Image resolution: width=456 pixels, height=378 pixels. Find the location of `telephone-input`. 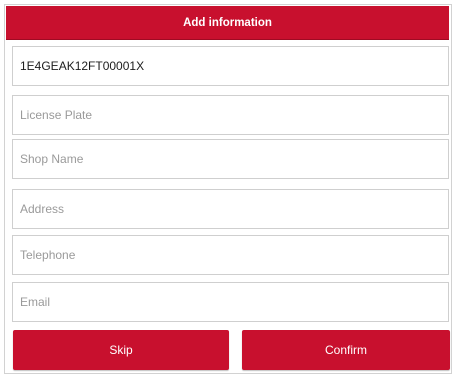

telephone-input is located at coordinates (230, 255).